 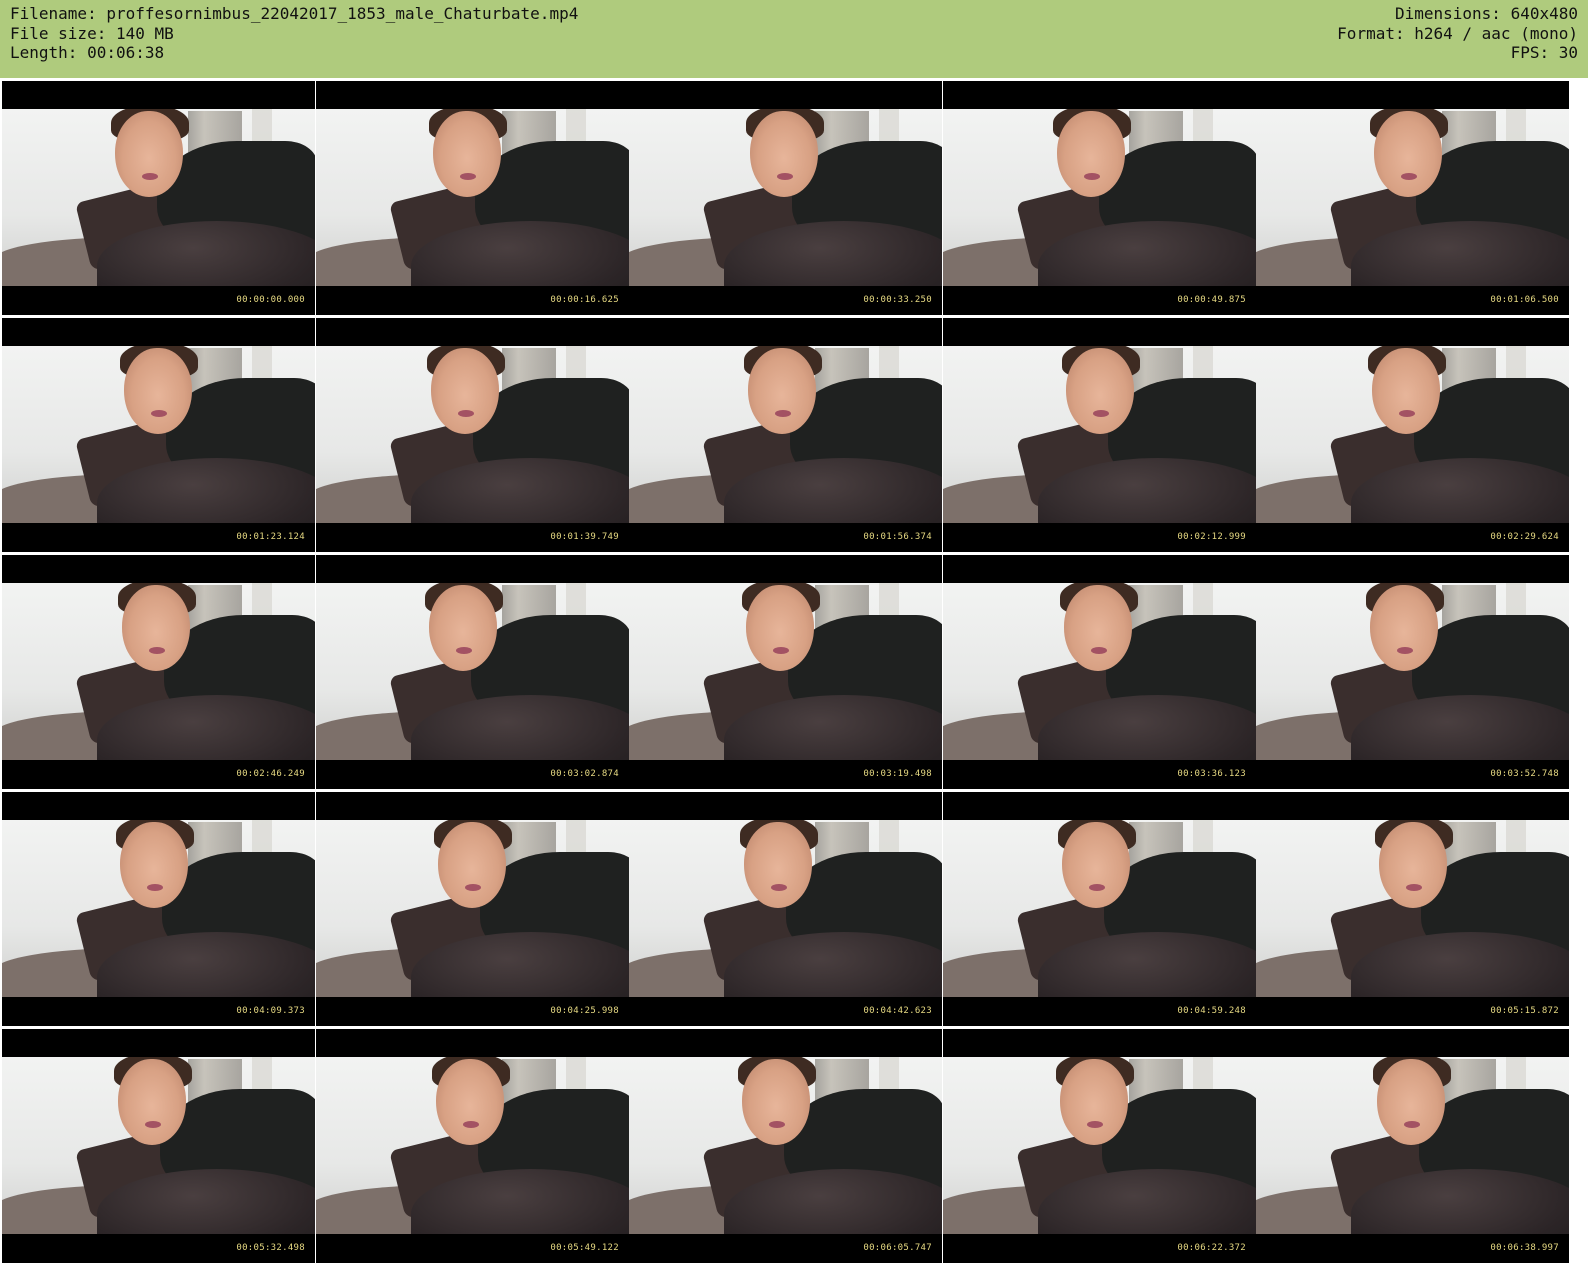 I want to click on dimensions-text: Dimensions: 640x480, so click(x=1486, y=13).